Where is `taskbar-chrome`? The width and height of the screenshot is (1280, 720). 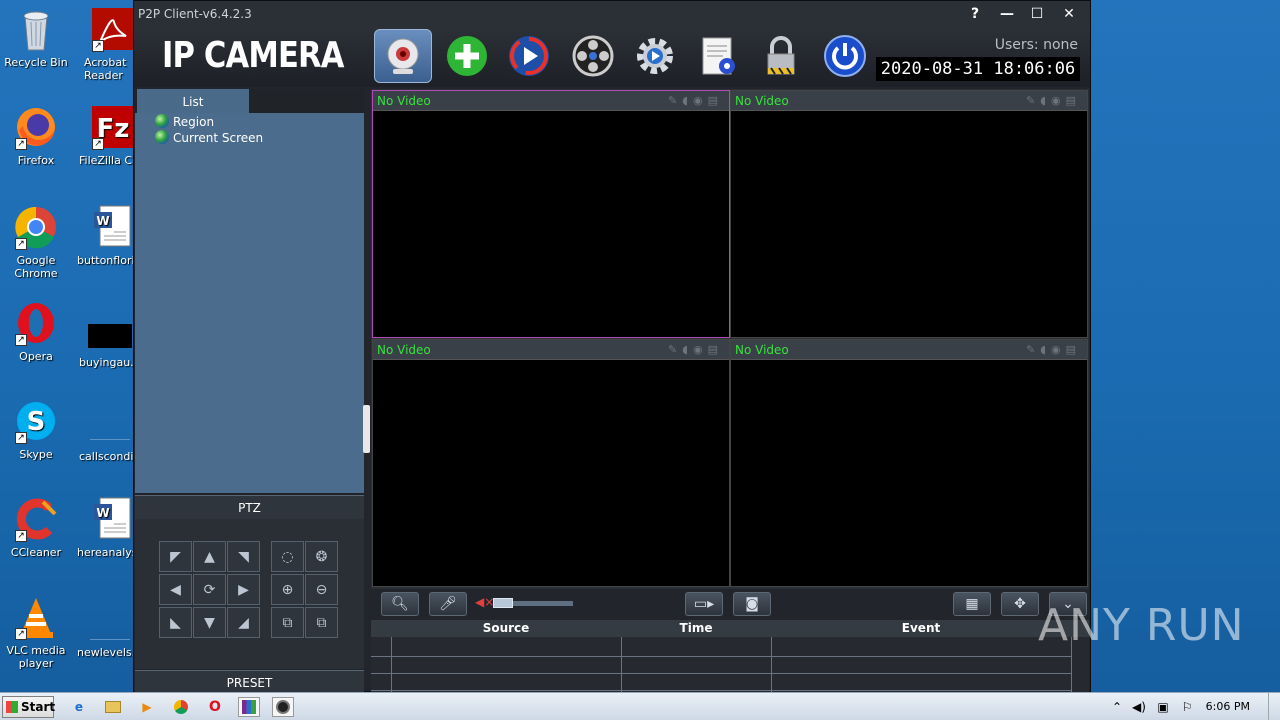
taskbar-chrome is located at coordinates (181, 707).